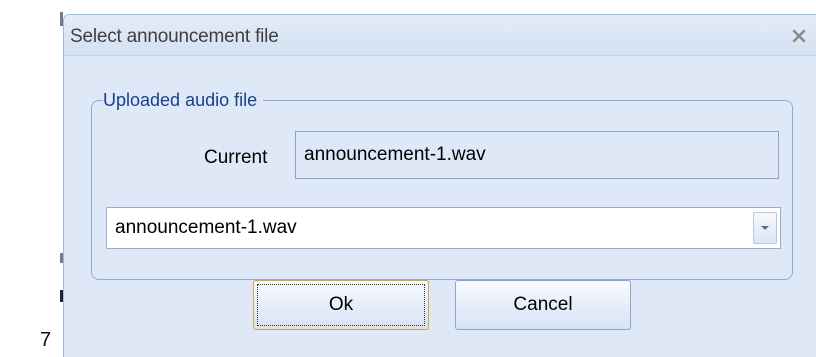 This screenshot has height=357, width=816. I want to click on ok-button: Ok, so click(341, 305).